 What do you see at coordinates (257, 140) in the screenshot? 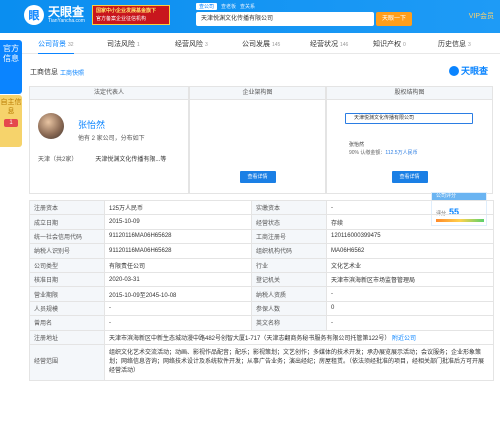
I see `architecture-panel: 企业架构图 查看详情` at bounding box center [257, 140].